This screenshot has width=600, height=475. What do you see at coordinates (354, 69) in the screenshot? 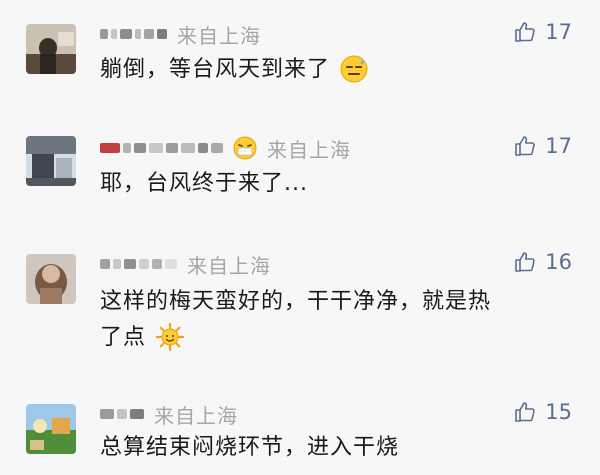
I see `sweat-smile-emoji` at bounding box center [354, 69].